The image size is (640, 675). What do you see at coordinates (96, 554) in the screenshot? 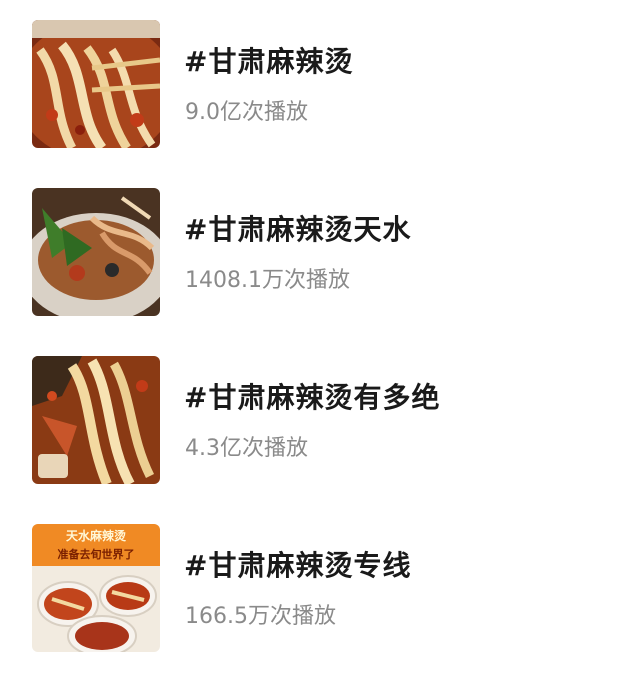
I see `thumbnail-caption: 准备去旬世界了` at bounding box center [96, 554].